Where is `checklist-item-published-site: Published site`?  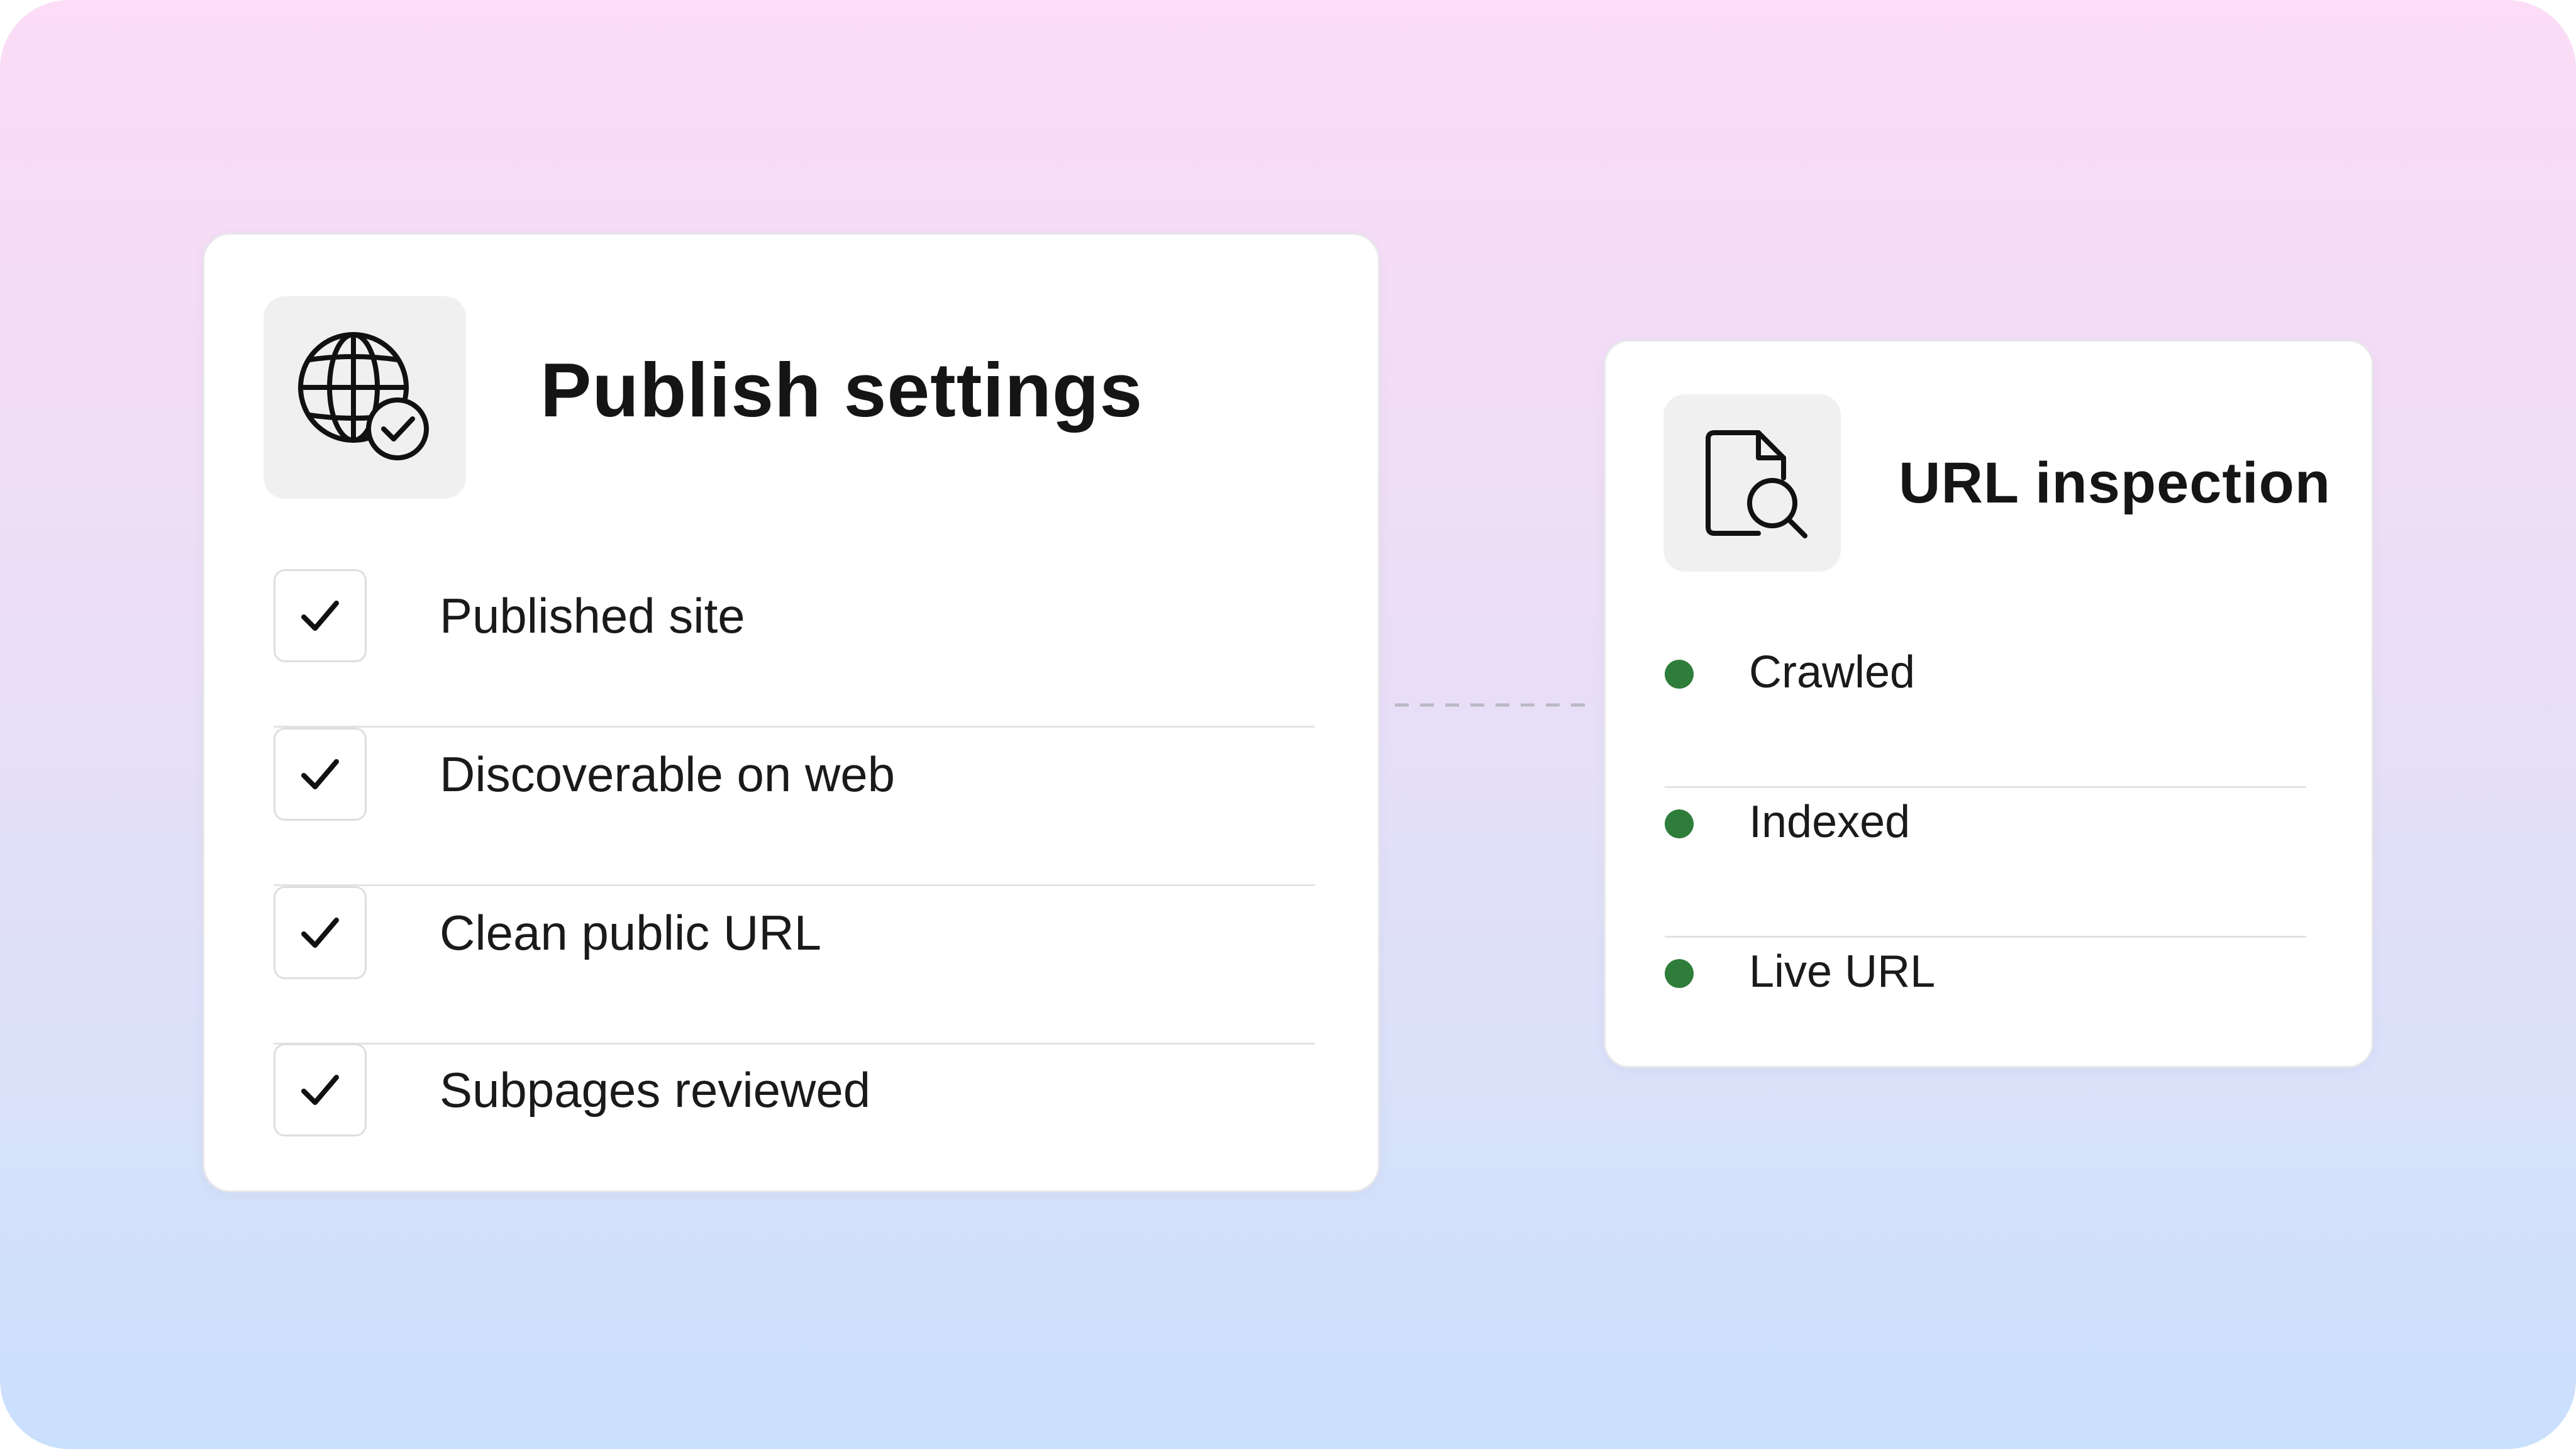 checklist-item-published-site: Published site is located at coordinates (794, 648).